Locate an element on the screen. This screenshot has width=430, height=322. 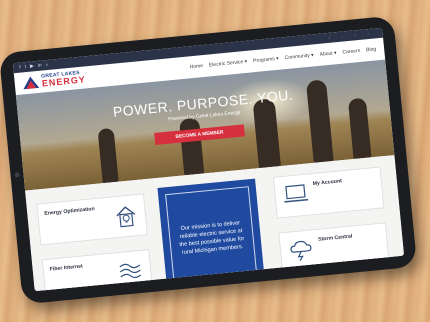
nav-home: Home is located at coordinates (196, 66).